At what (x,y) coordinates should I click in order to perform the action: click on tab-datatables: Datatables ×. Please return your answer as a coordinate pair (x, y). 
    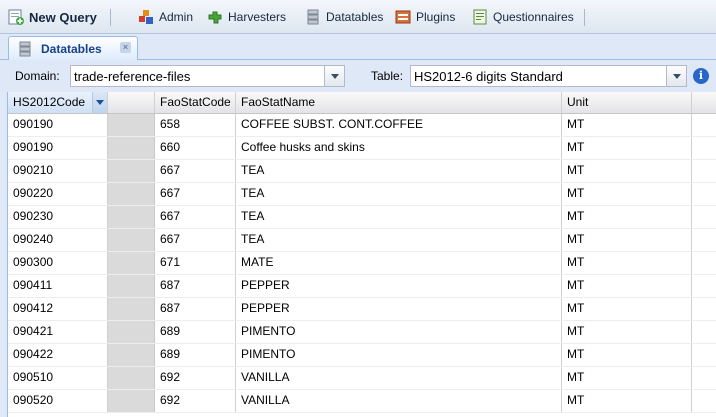
    Looking at the image, I should click on (73, 48).